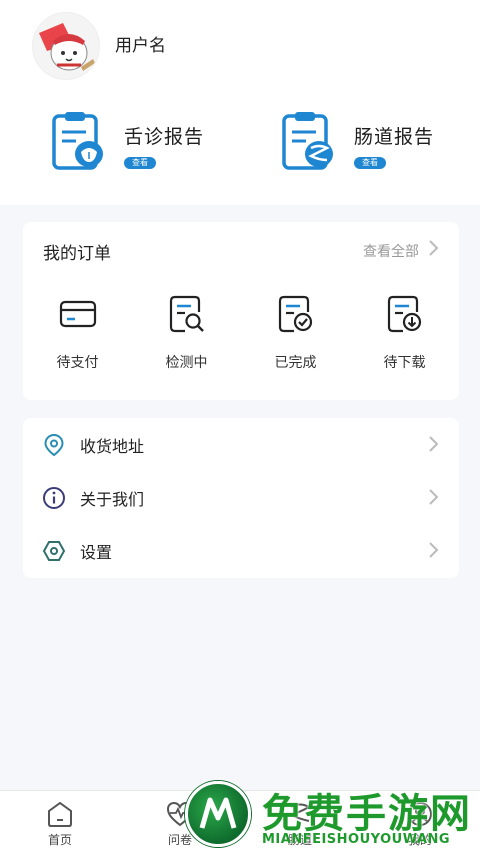 Image resolution: width=480 pixels, height=853 pixels. I want to click on tab-home: 首页, so click(60, 822).